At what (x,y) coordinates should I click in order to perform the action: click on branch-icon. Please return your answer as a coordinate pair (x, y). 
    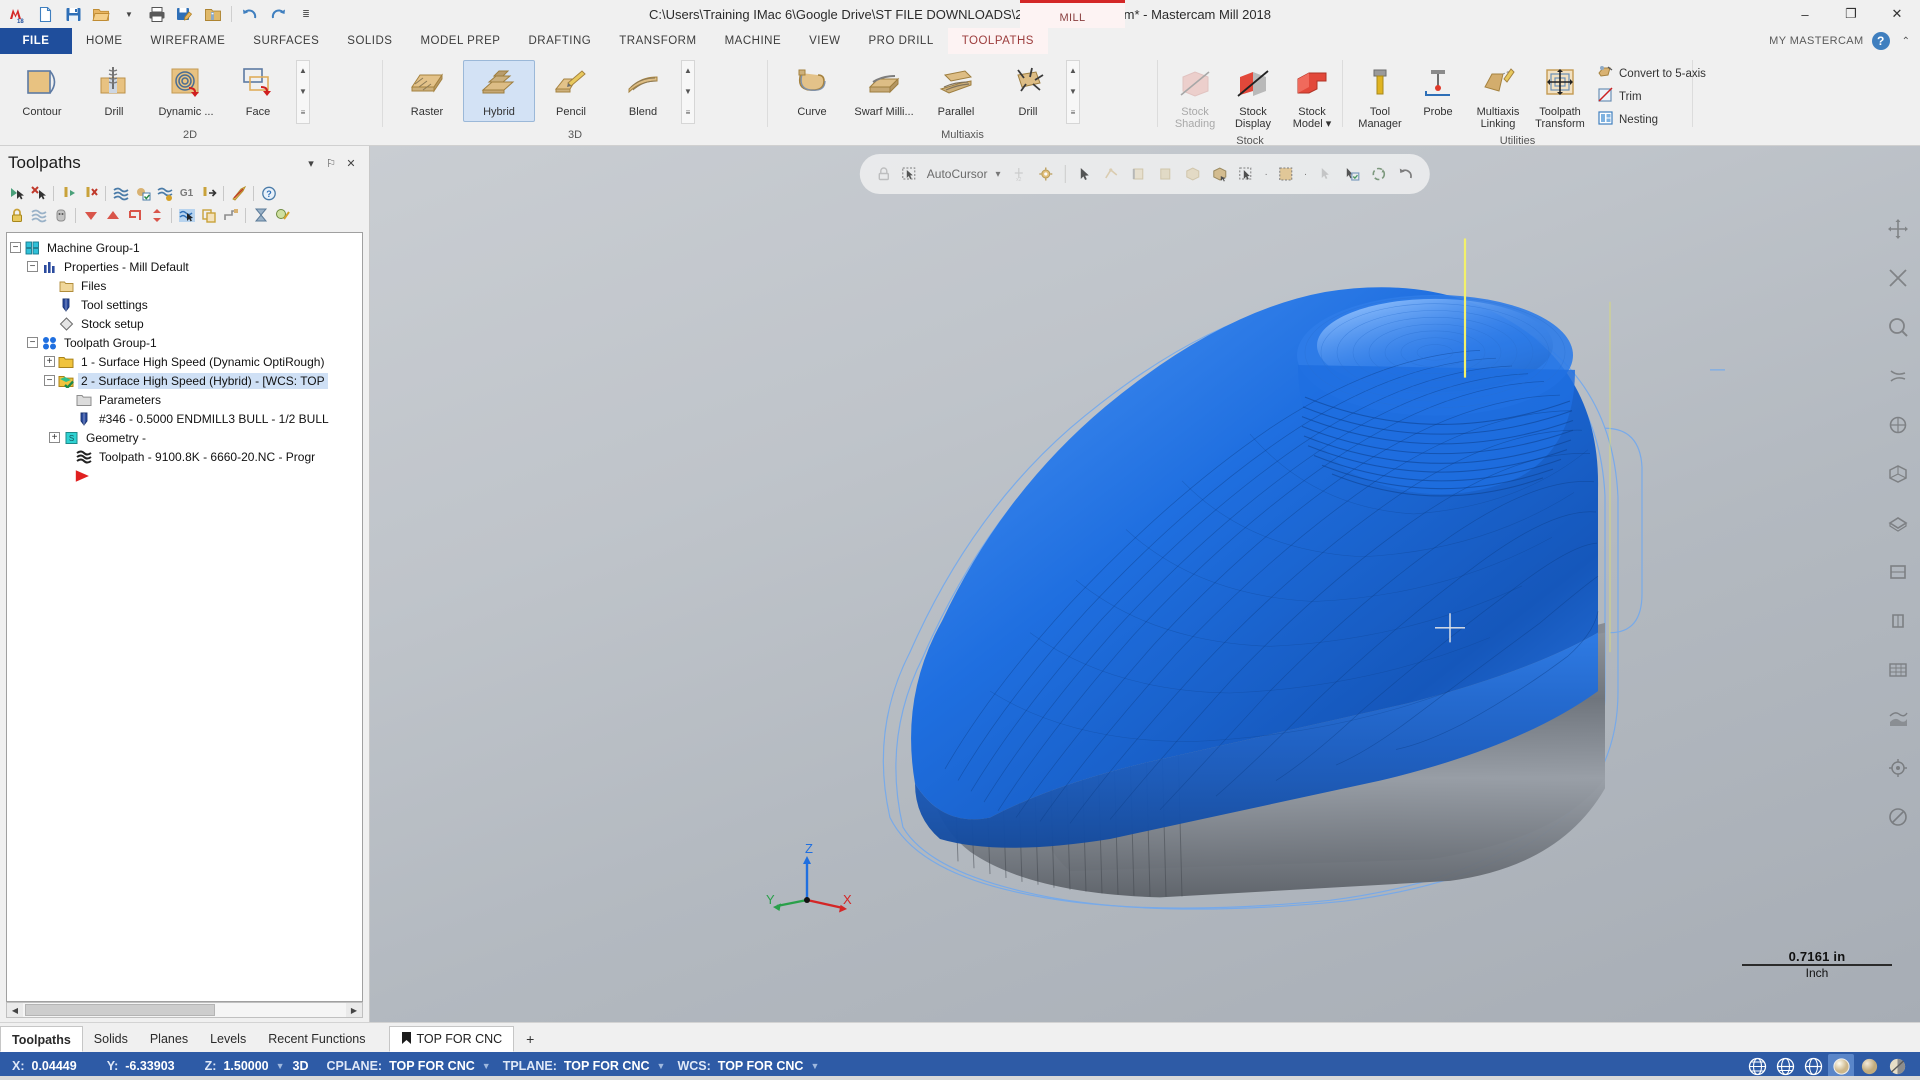
    Looking at the image, I should click on (230, 215).